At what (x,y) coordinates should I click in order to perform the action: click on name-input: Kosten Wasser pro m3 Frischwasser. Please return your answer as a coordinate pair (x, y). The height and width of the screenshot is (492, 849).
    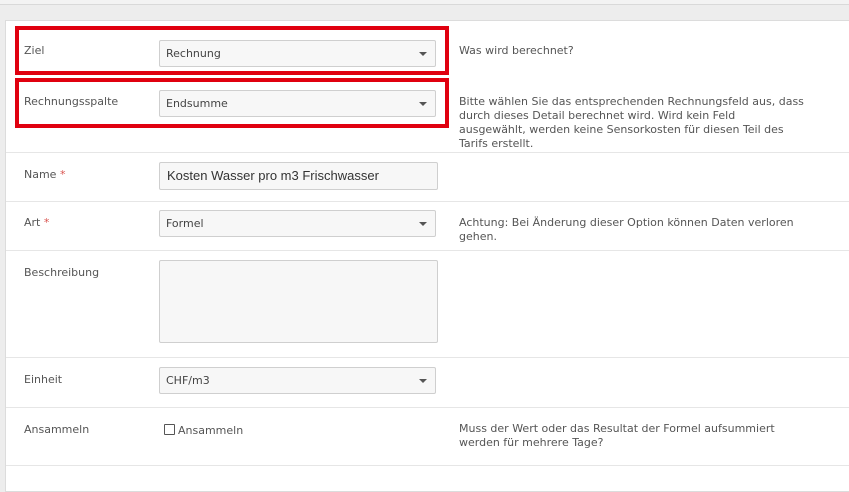
    Looking at the image, I should click on (298, 176).